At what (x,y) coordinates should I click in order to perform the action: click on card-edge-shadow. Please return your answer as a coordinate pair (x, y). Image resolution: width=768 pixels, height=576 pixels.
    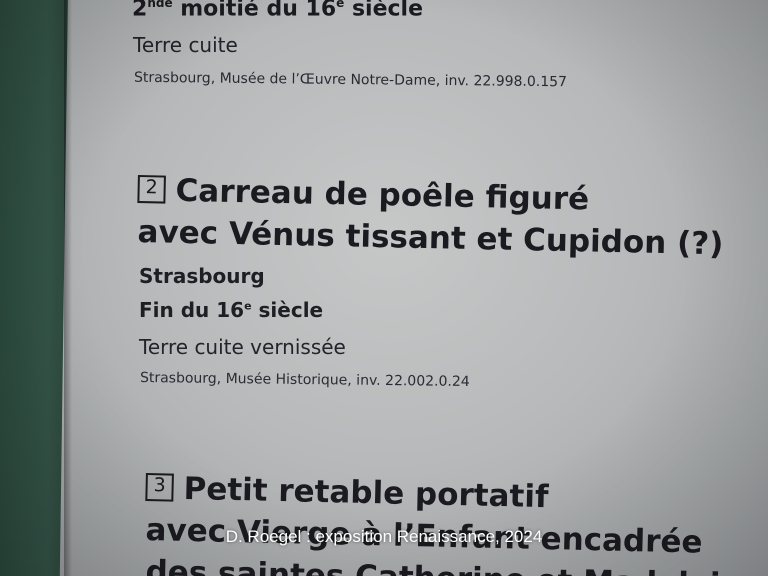
    Looking at the image, I should click on (68, 288).